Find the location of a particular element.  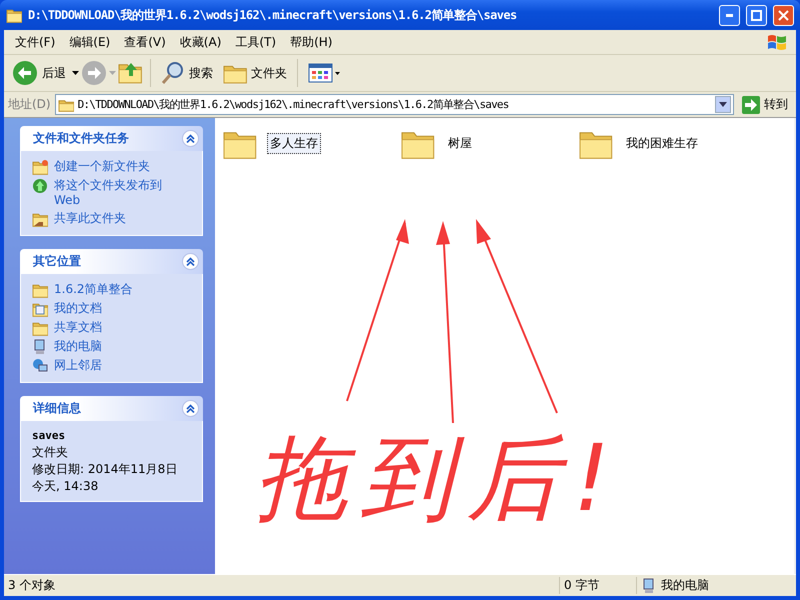

size-label: 0 字节 is located at coordinates (597, 585).